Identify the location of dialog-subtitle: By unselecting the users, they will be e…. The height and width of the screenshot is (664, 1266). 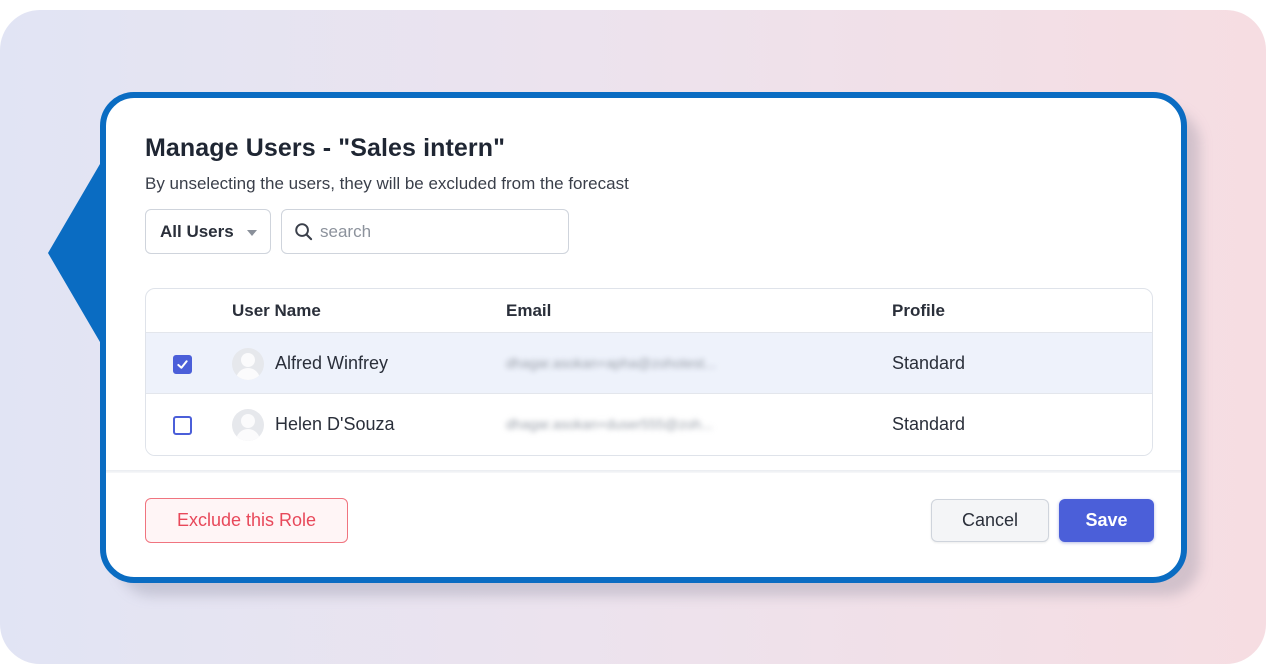
(387, 183).